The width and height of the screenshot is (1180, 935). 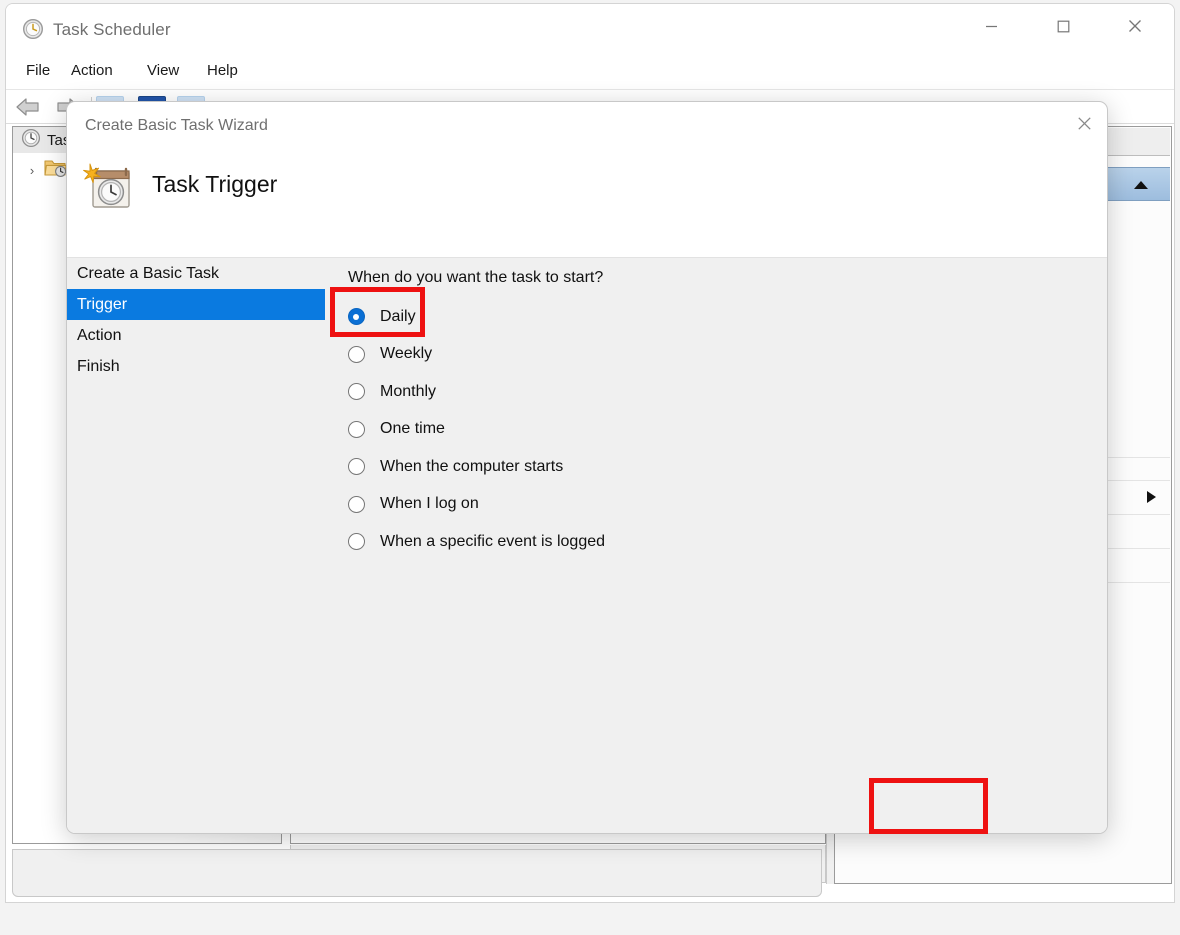 I want to click on menu-file: File, so click(x=38, y=70).